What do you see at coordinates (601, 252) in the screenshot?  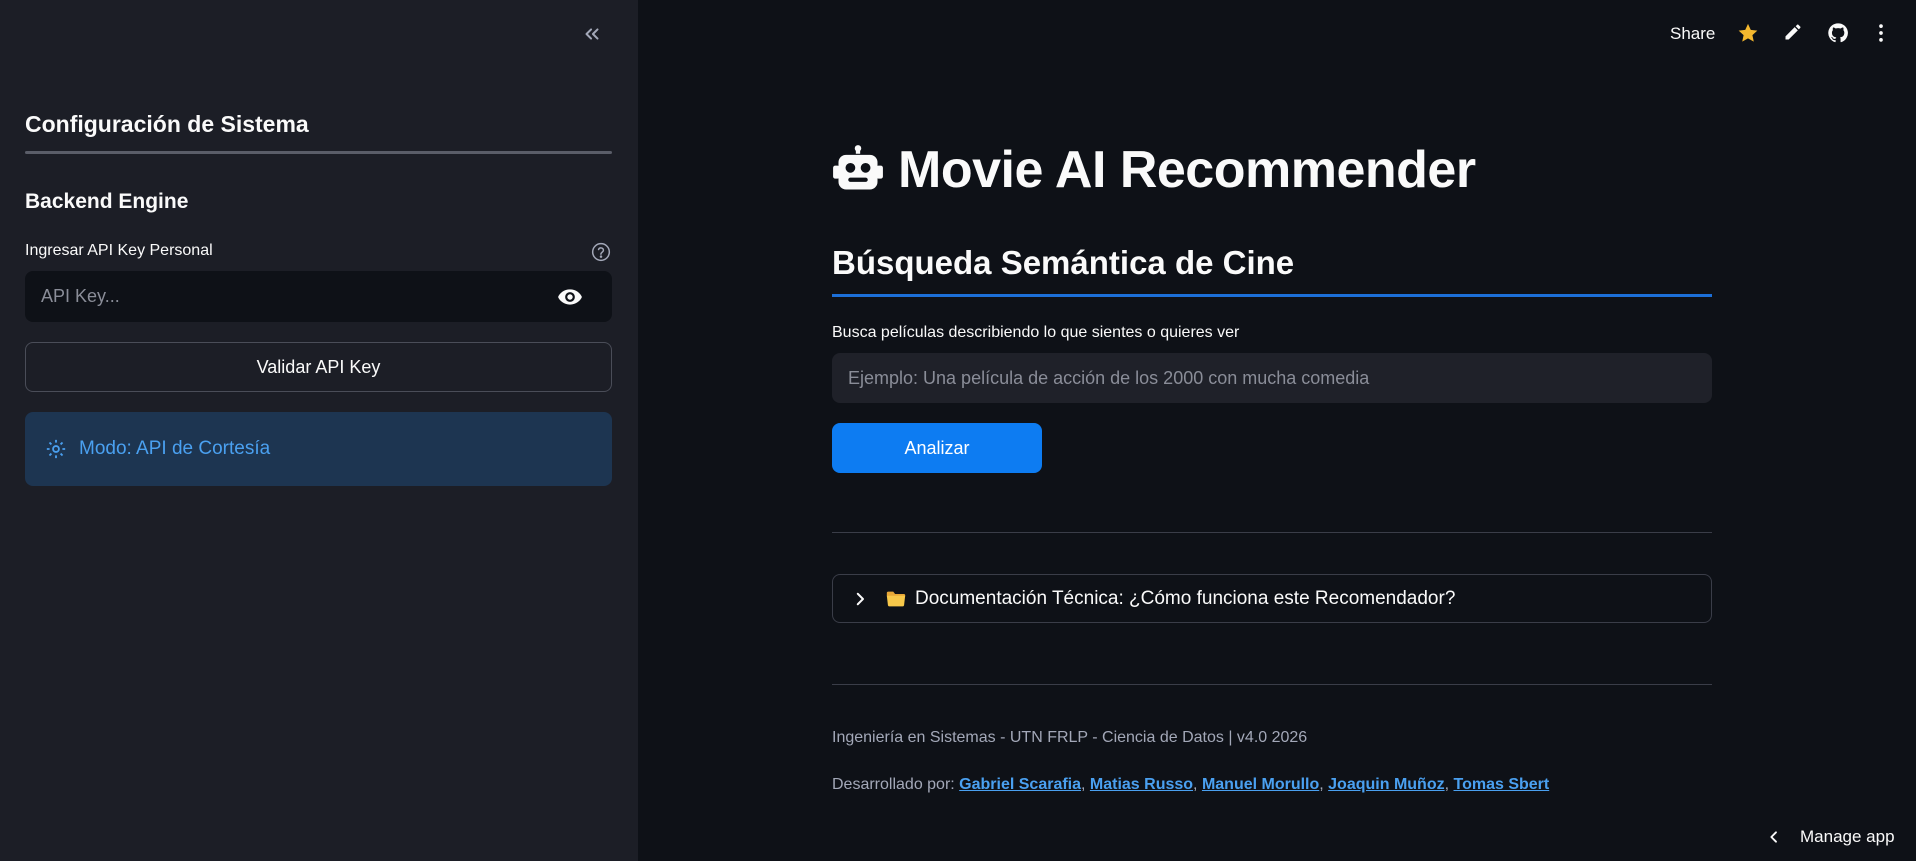 I see `help-icon` at bounding box center [601, 252].